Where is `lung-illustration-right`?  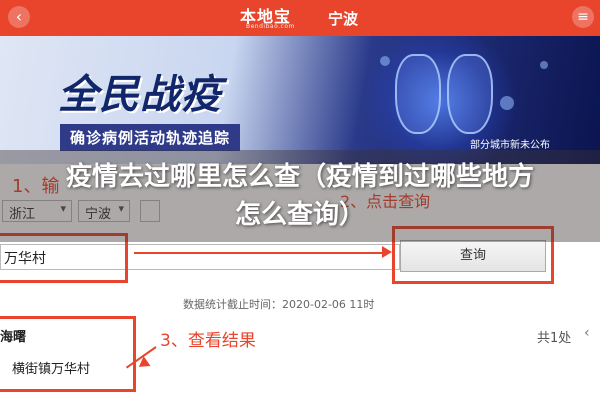
lung-illustration-right is located at coordinates (470, 94).